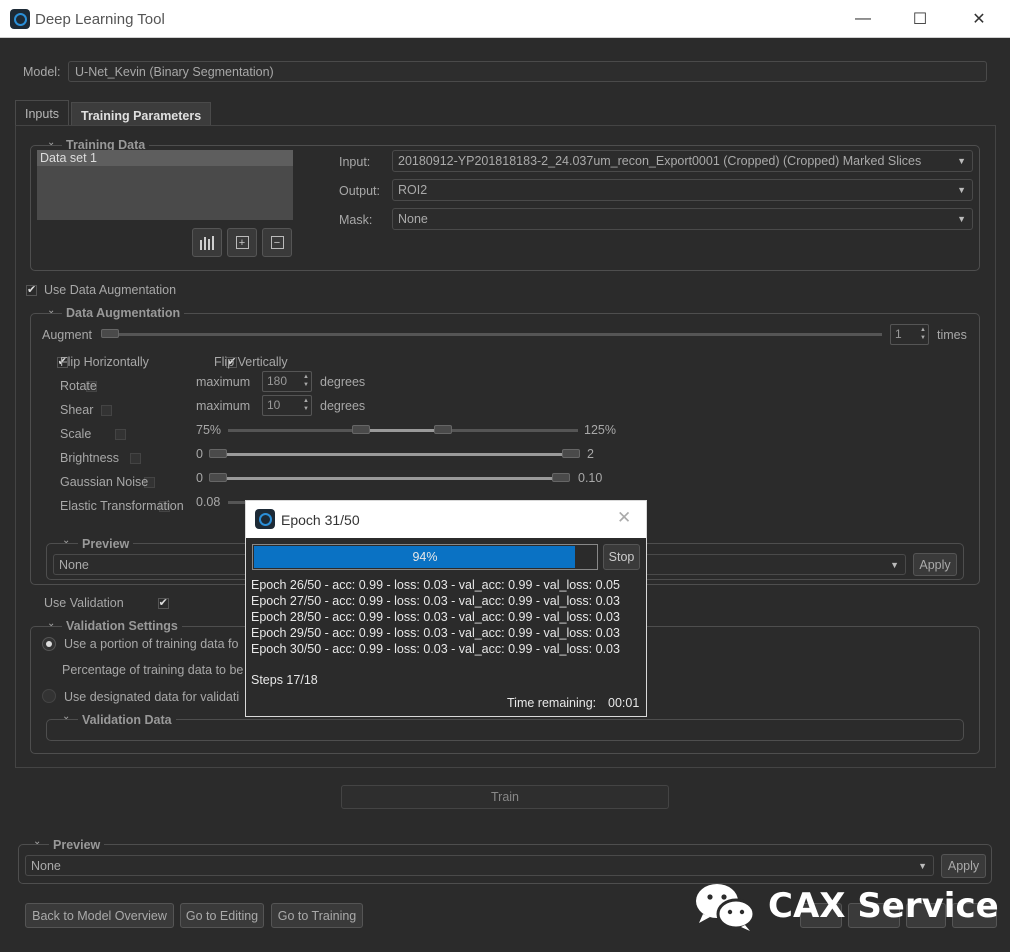 This screenshot has height=952, width=1010. Describe the element at coordinates (199, 454) in the screenshot. I see `brightness-min: 0` at that location.